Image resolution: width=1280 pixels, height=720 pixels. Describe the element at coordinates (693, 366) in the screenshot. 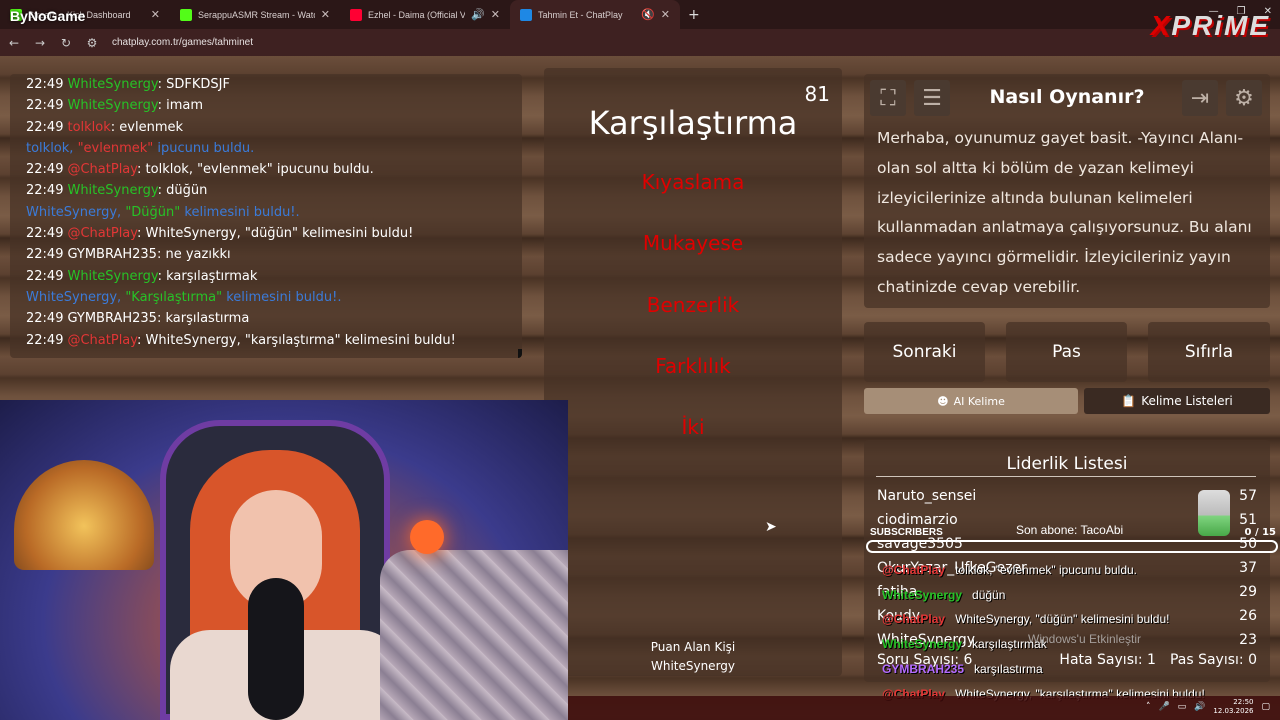

I see `taboo-word: Farklılık` at that location.